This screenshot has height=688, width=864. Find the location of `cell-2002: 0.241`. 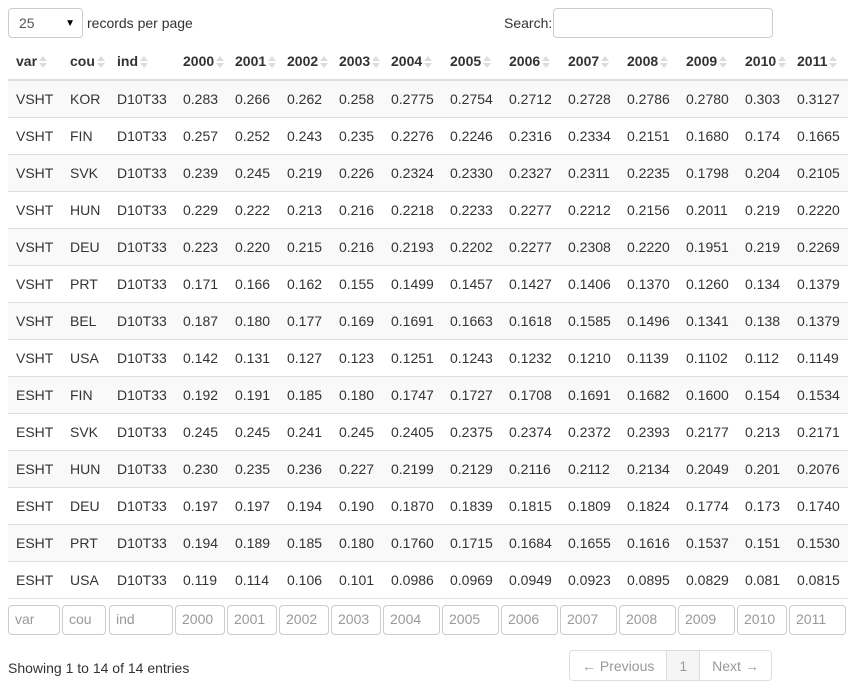

cell-2002: 0.241 is located at coordinates (305, 431).